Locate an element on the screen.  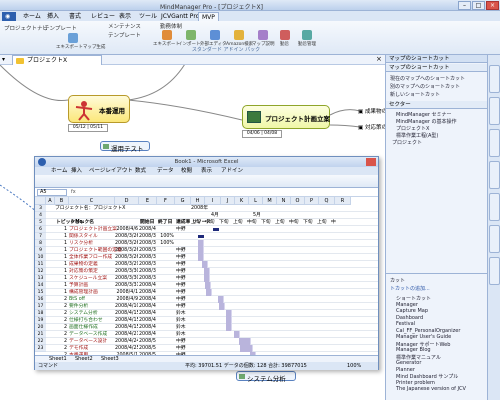
maintenance-button: メンテナンス is located at coordinates (124, 26).